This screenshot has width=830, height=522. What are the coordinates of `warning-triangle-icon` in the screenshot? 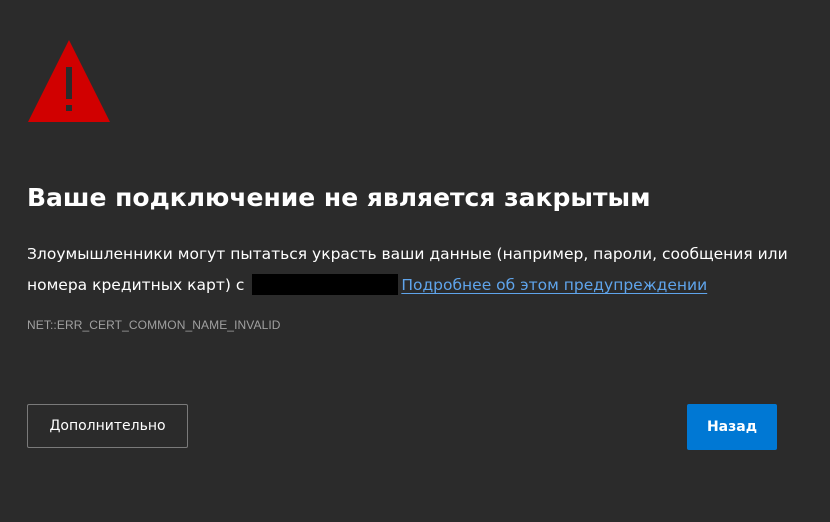 It's located at (69, 81).